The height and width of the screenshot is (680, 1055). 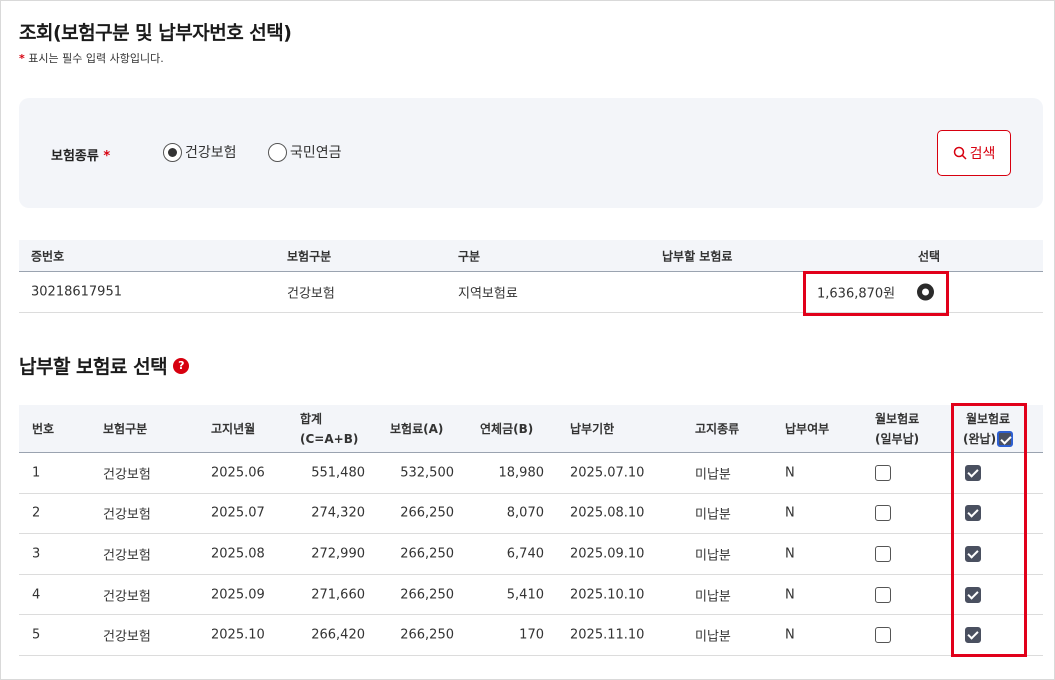 I want to click on cell-total: 274,320, so click(x=338, y=513).